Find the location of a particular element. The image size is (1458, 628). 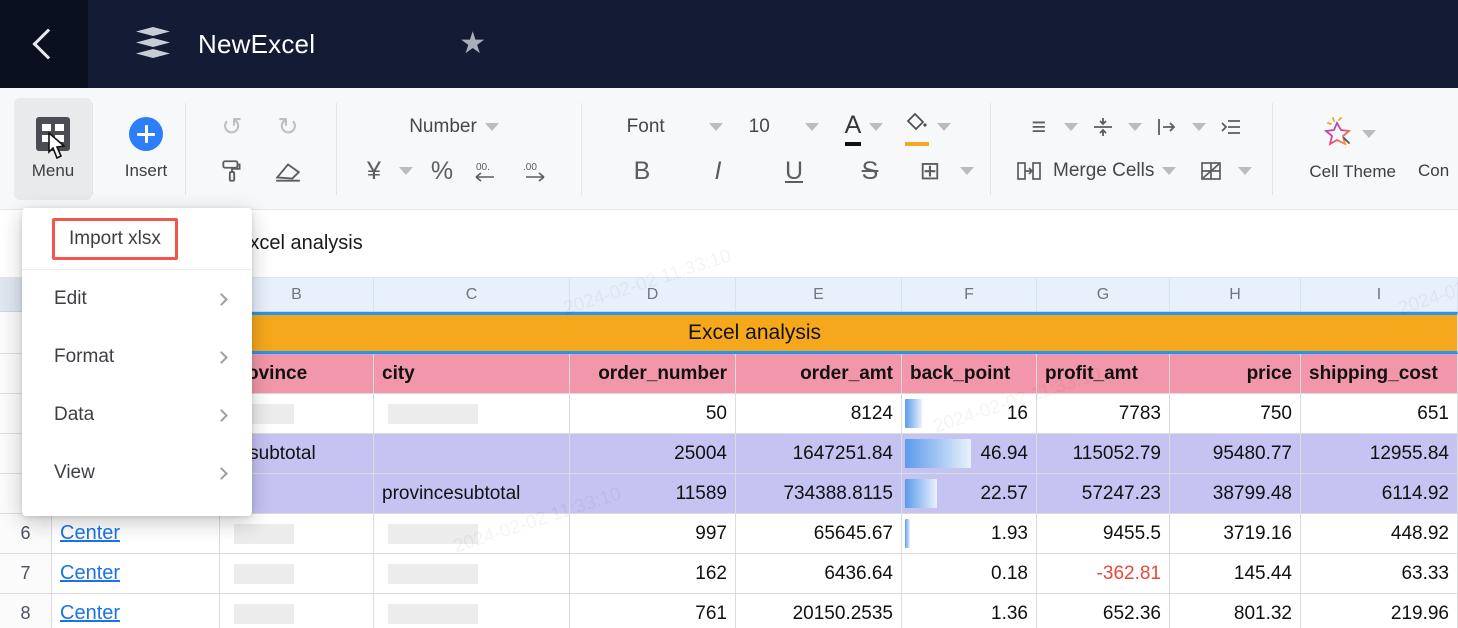

data-cell: 1.93 is located at coordinates (969, 534).